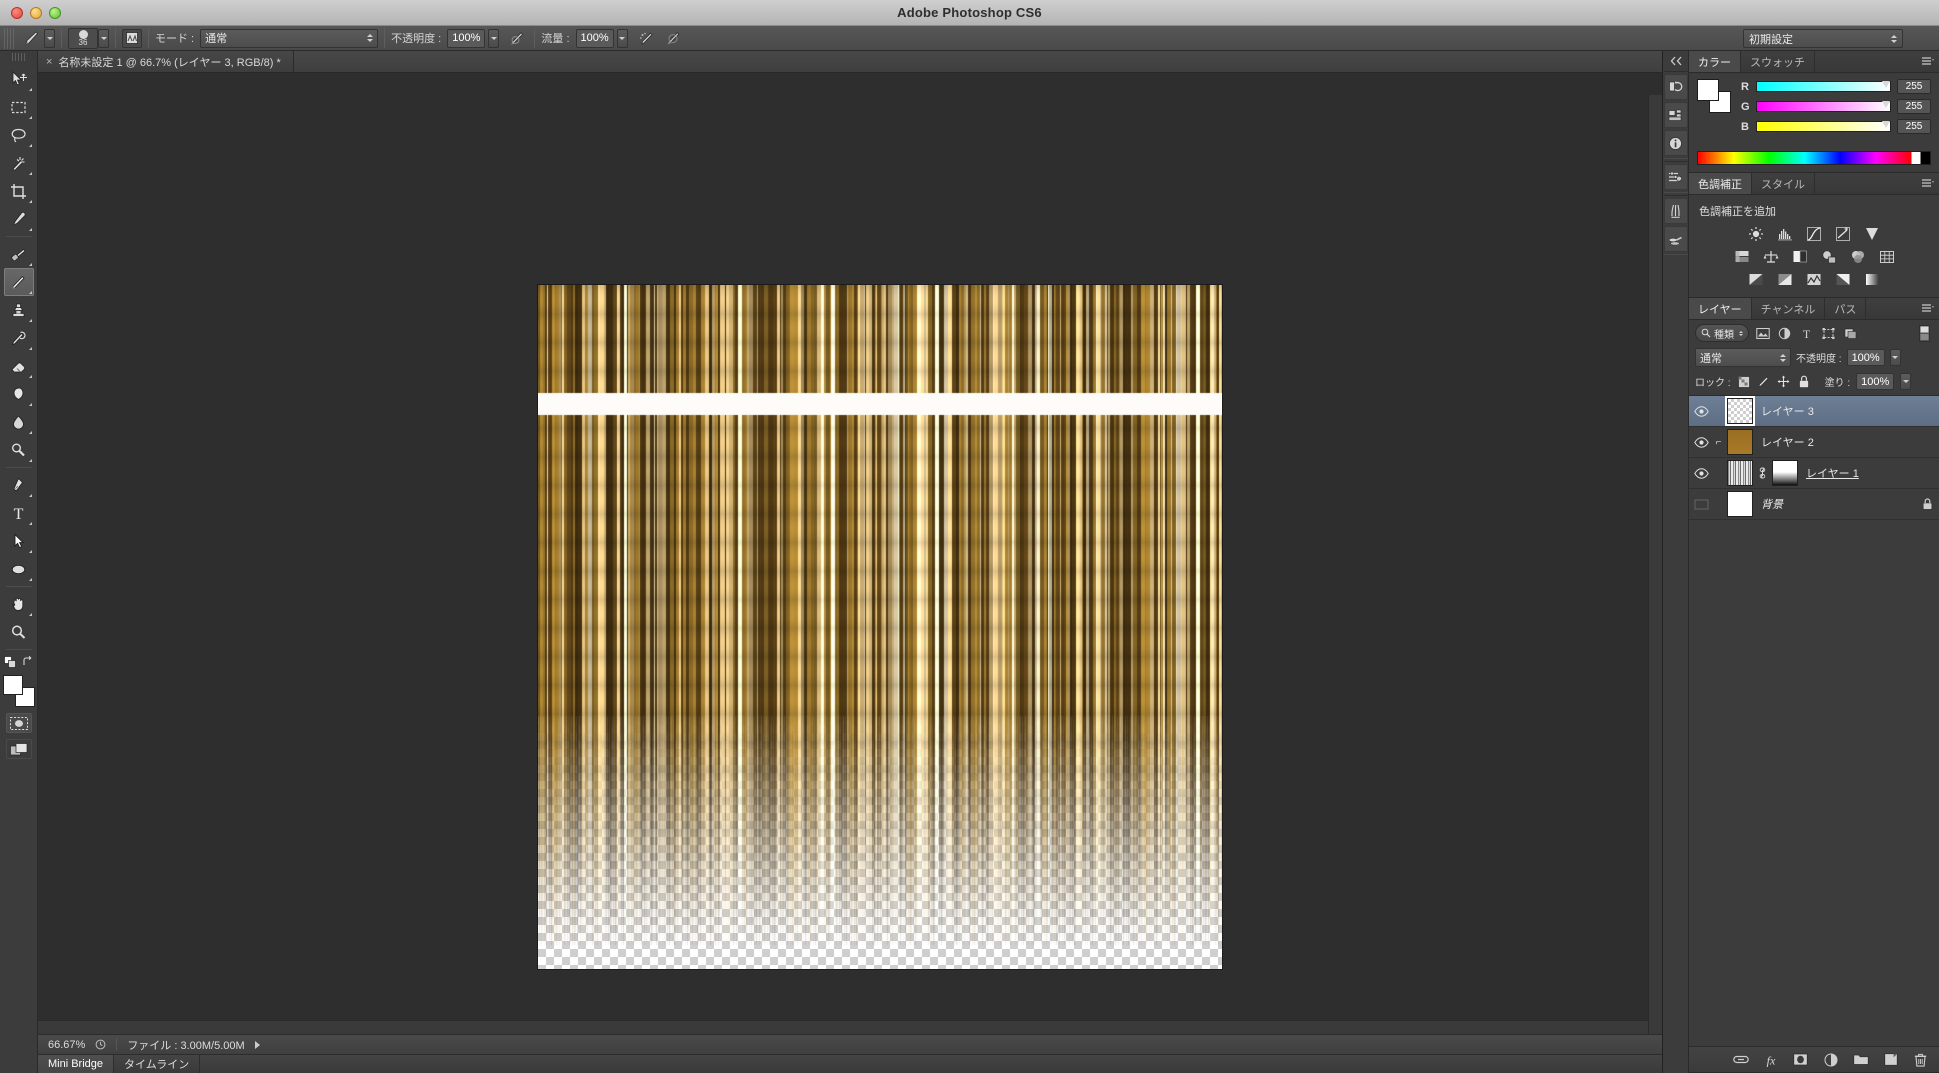 Image resolution: width=1939 pixels, height=1073 pixels. I want to click on opacity-stepper, so click(494, 38).